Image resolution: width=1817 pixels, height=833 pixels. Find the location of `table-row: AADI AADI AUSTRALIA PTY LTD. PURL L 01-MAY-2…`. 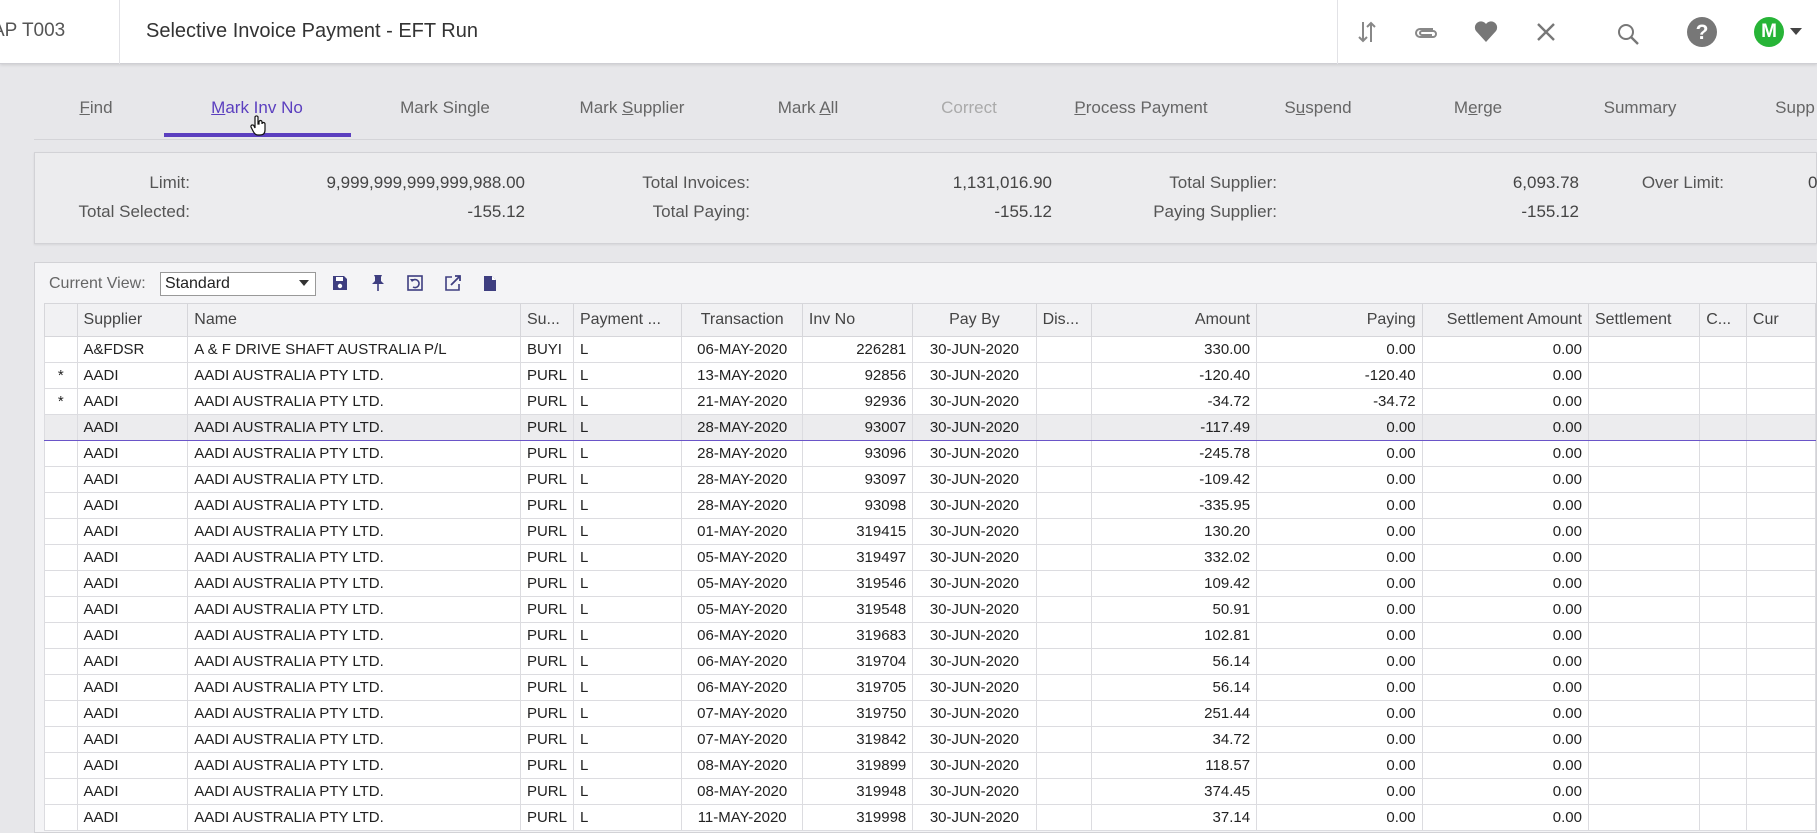

table-row: AADI AADI AUSTRALIA PTY LTD. PURL L 01-MAY-2… is located at coordinates (930, 531).